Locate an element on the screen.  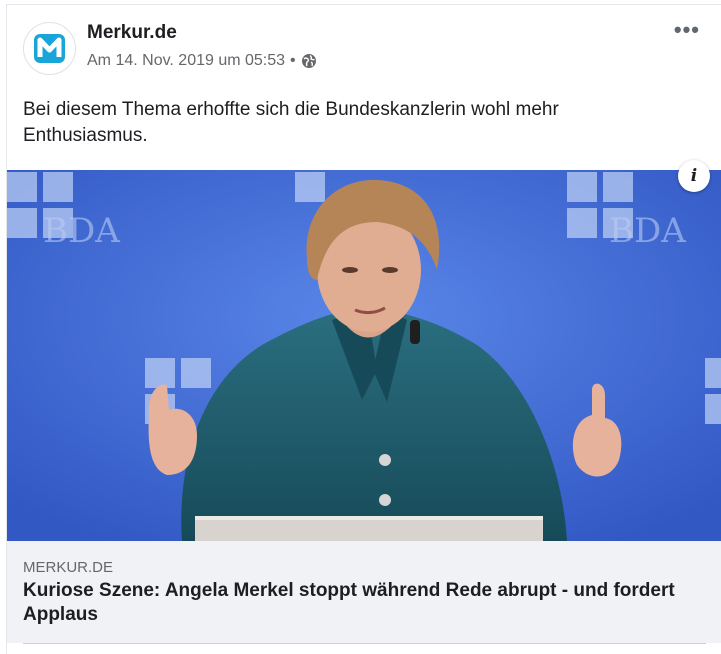
merkur-logo-icon is located at coordinates (49, 48).